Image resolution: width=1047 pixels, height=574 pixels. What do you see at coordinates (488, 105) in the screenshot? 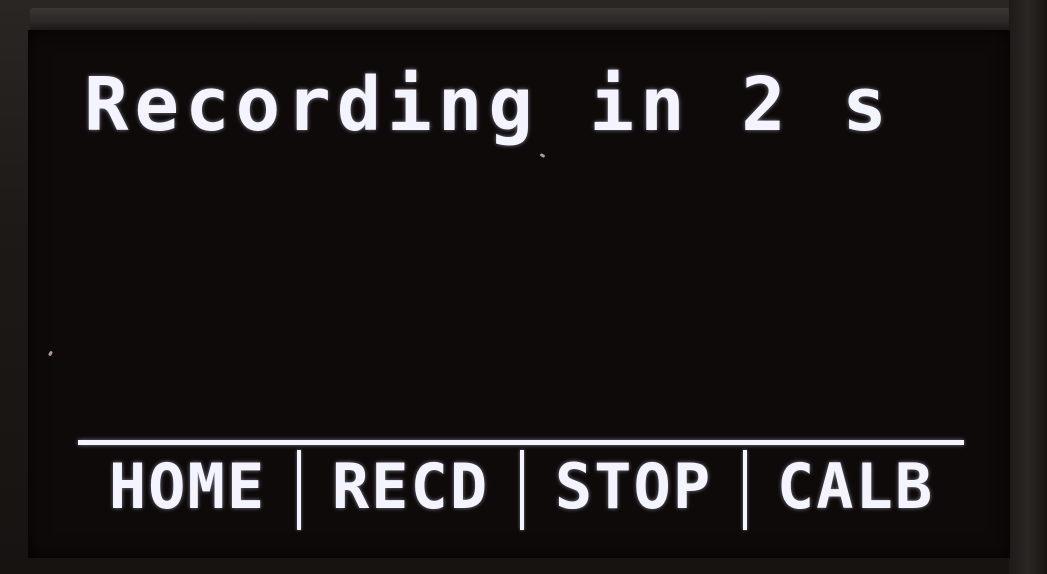
I see `recording-countdown-text: Recording in 2 s` at bounding box center [488, 105].